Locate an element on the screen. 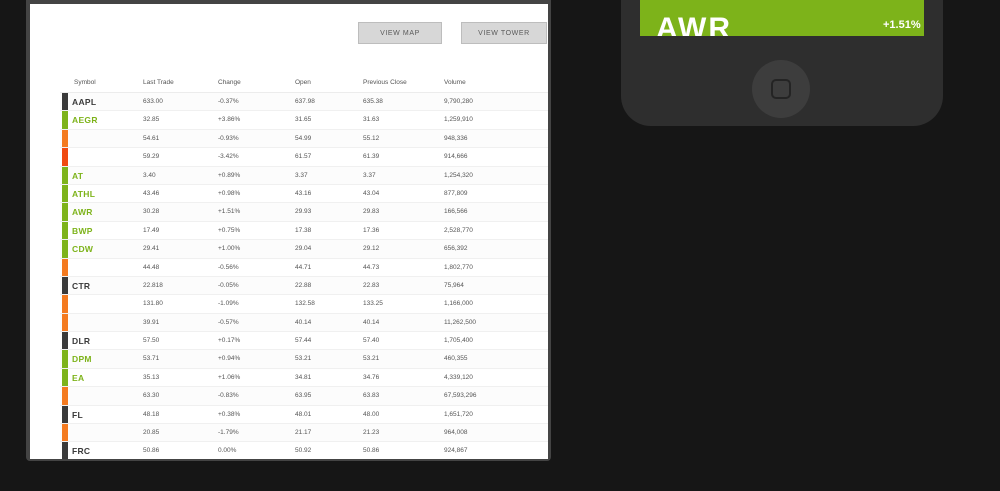 Image resolution: width=1000 pixels, height=491 pixels. cell-volume: 914,666 is located at coordinates (456, 157).